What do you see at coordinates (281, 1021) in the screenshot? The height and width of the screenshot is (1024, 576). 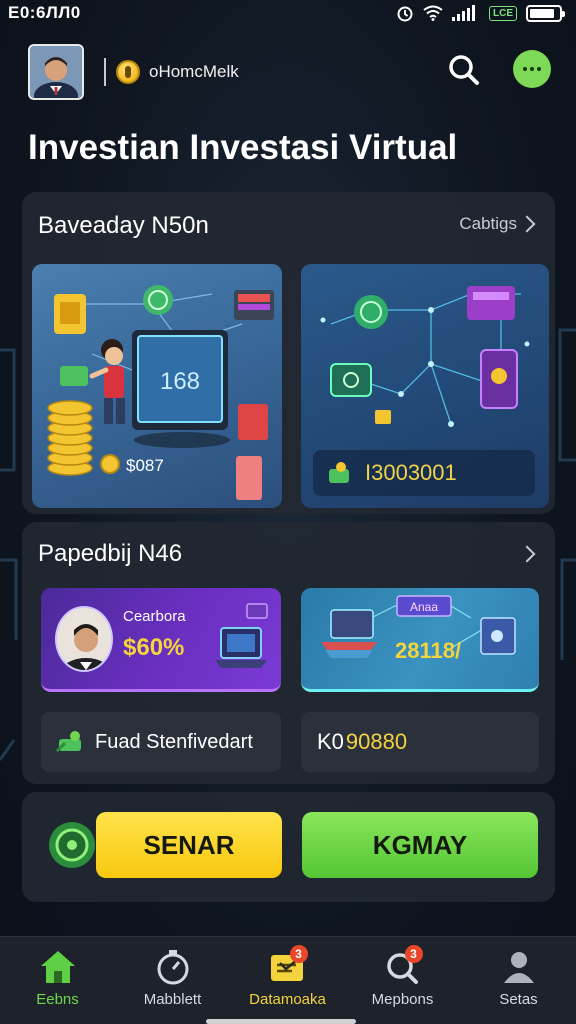 I see `home-indicator` at bounding box center [281, 1021].